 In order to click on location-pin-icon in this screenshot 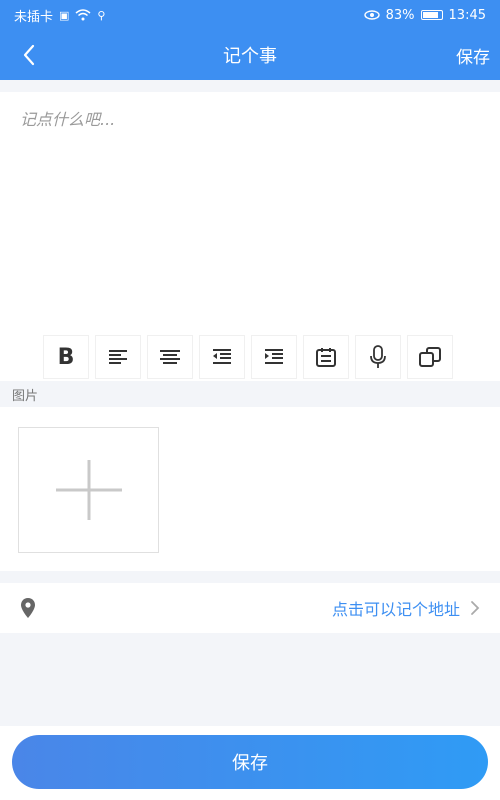, I will do `click(28, 608)`.